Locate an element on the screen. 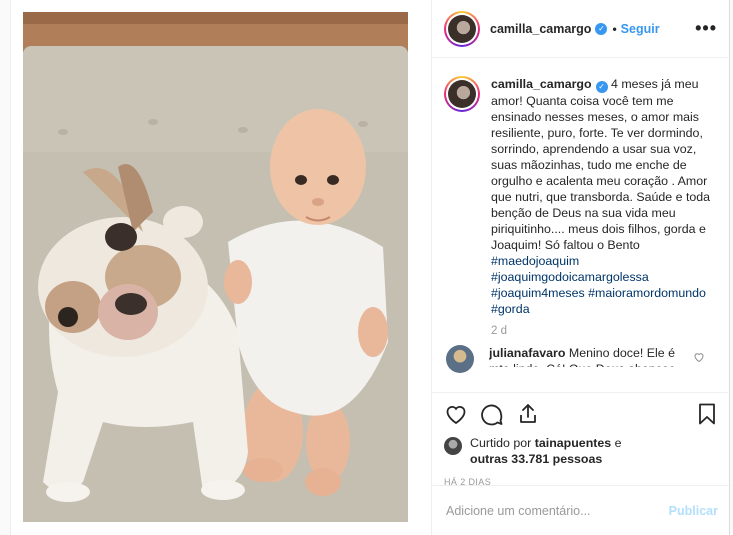 The width and height of the screenshot is (733, 535). heart-icon is located at coordinates (456, 414).